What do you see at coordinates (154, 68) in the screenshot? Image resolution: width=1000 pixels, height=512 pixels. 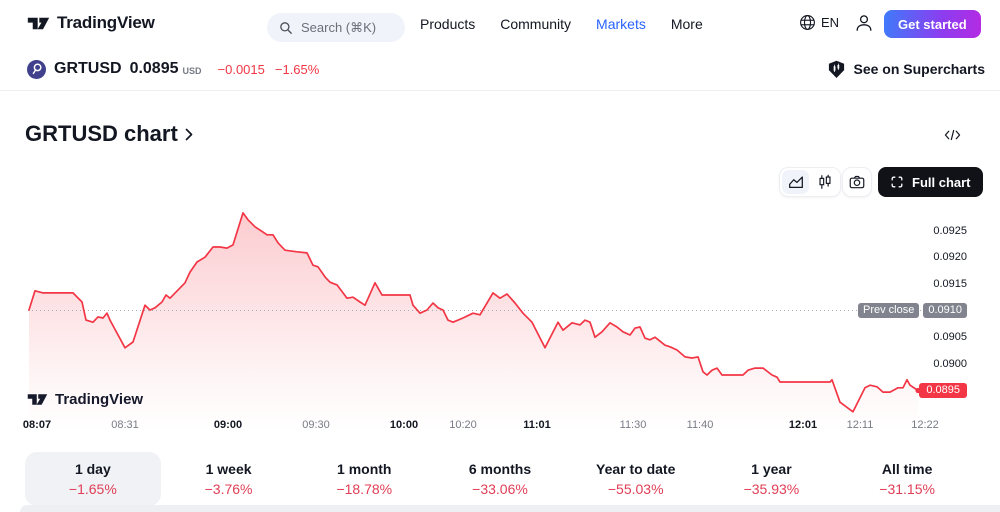 I see `symbol-price: 0.0895` at bounding box center [154, 68].